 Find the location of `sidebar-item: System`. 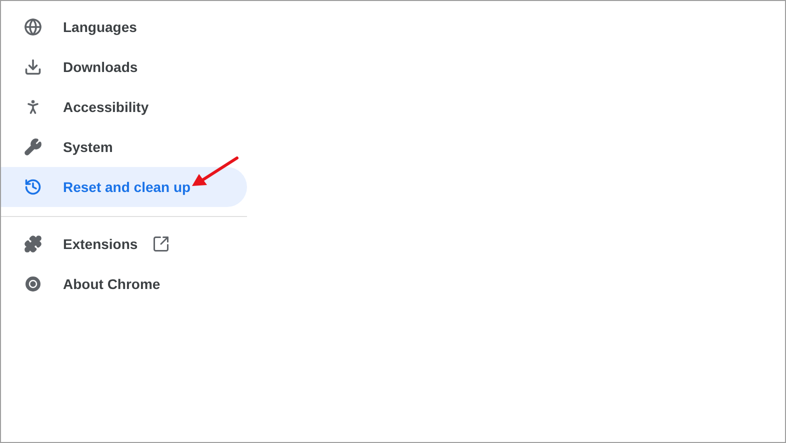

sidebar-item: System is located at coordinates (124, 147).